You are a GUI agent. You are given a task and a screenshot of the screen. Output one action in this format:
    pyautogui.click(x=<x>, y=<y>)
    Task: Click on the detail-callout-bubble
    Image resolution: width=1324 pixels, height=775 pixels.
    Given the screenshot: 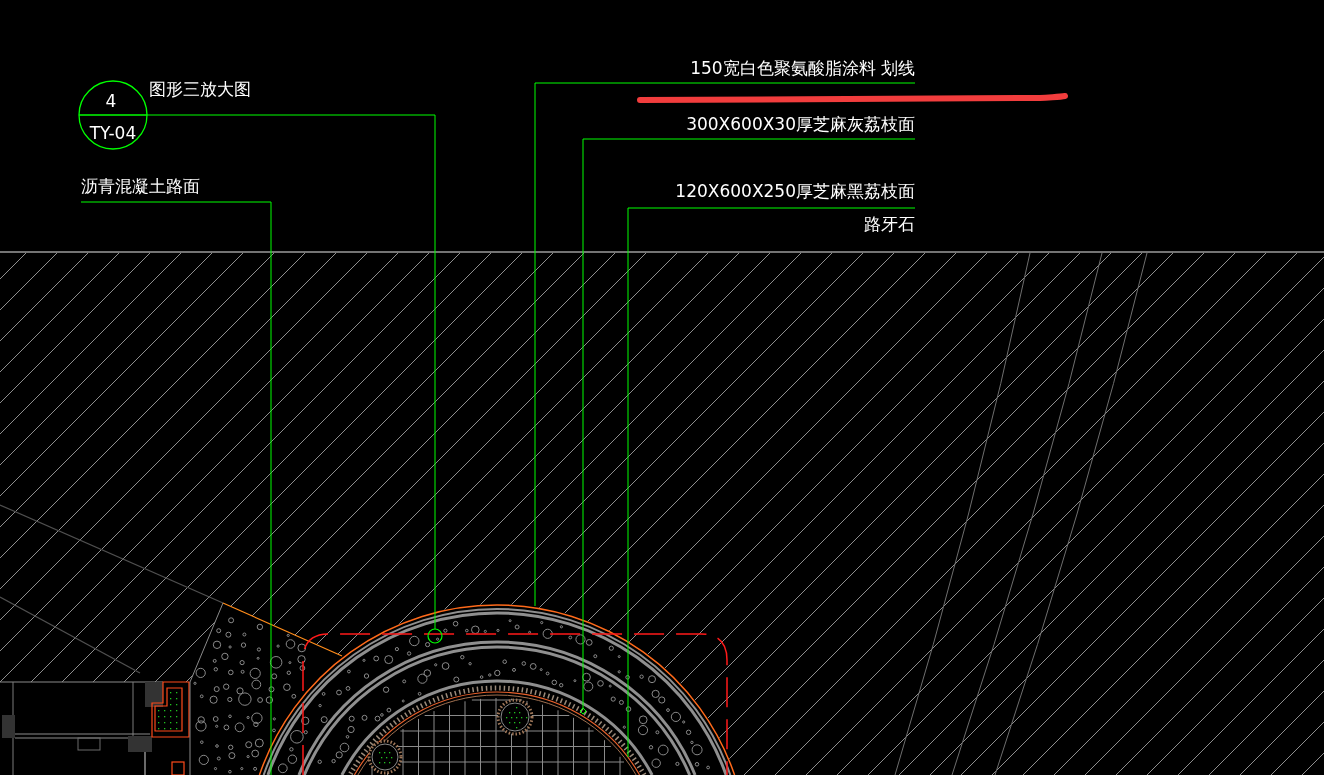 What is the action you would take?
    pyautogui.click(x=113, y=115)
    